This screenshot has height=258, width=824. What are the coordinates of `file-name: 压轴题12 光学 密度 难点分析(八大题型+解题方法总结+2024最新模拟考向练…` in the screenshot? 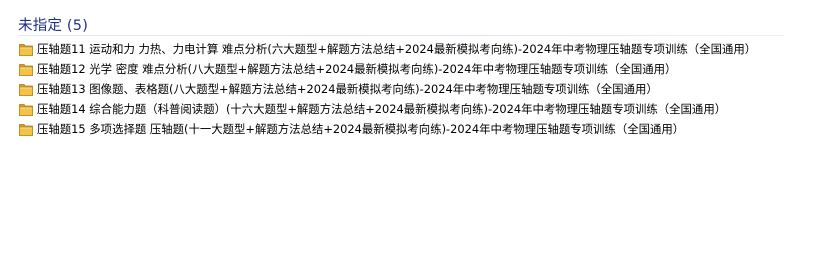 It's located at (357, 69).